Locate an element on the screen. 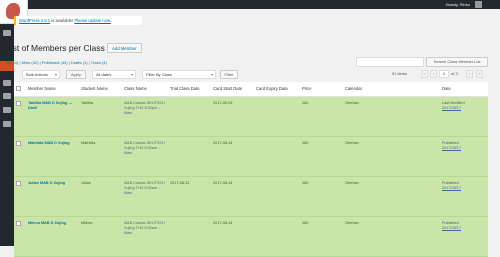 This screenshot has height=257, width=500. admin-bar: Howdy, Rinku is located at coordinates (250, 4).